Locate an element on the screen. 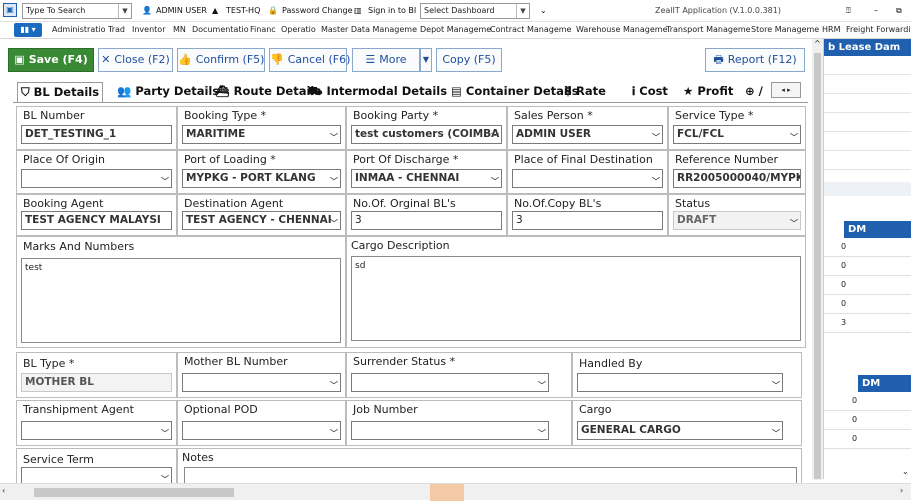  booking-agent-field: TEST AGENCY MALAYSI is located at coordinates (96, 220).